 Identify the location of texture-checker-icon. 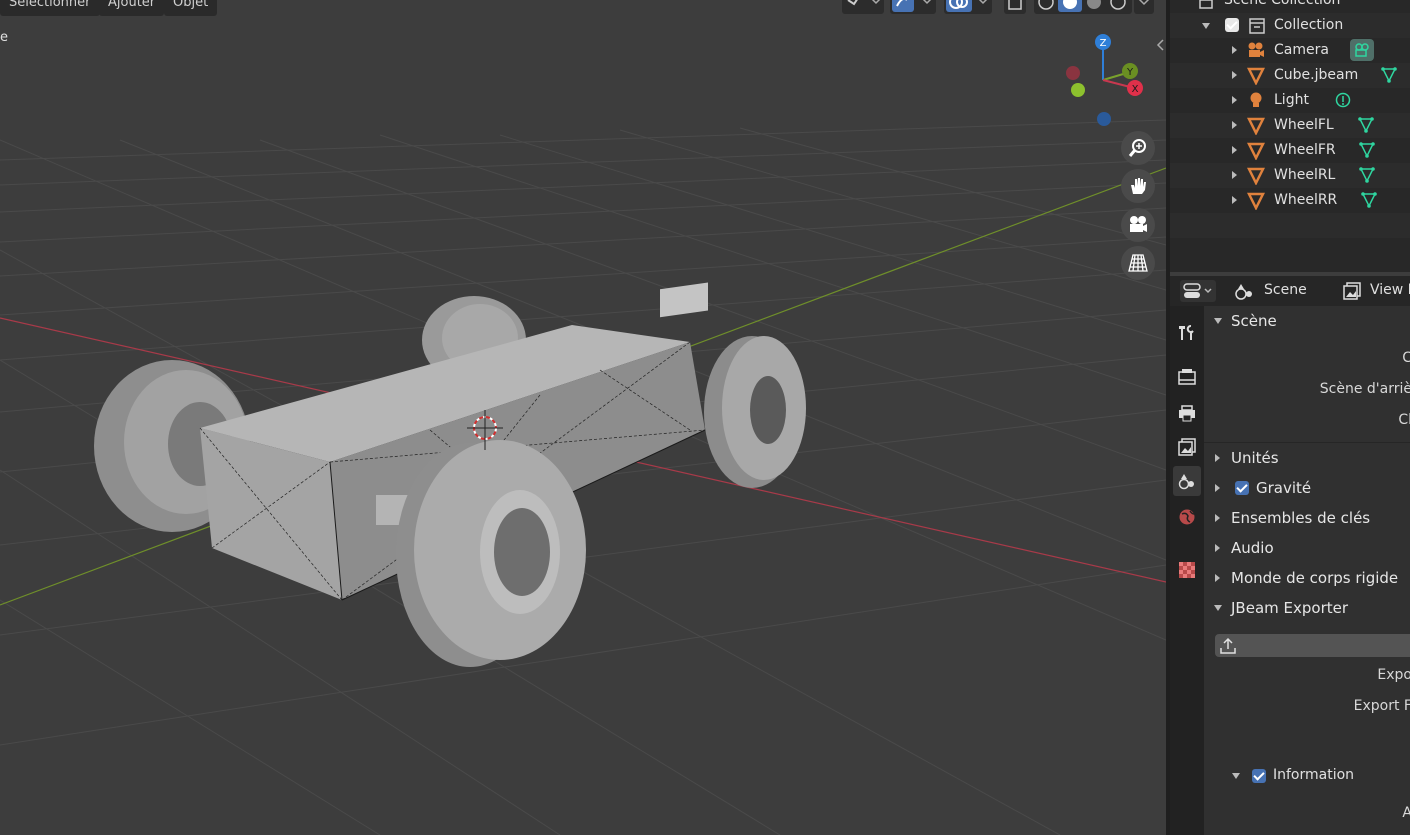
(1187, 570).